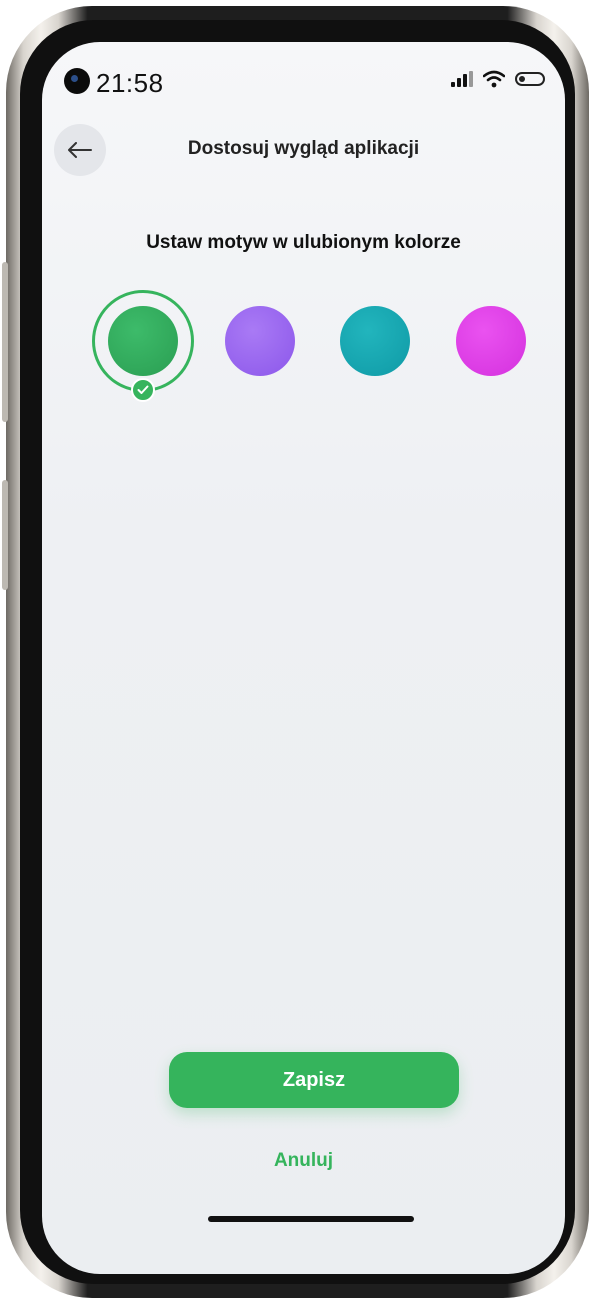 This screenshot has width=595, height=1304. I want to click on home-indicator, so click(311, 1219).